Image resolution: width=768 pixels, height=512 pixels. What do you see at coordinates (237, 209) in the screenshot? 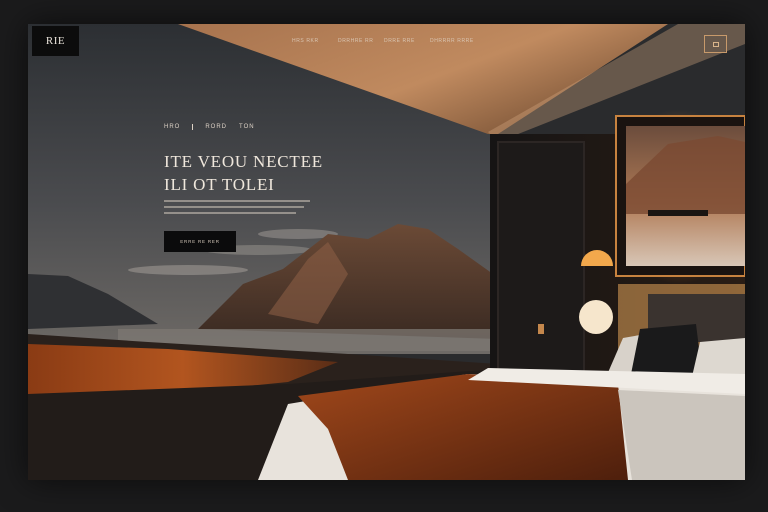
I see `hero-body-text` at bounding box center [237, 209].